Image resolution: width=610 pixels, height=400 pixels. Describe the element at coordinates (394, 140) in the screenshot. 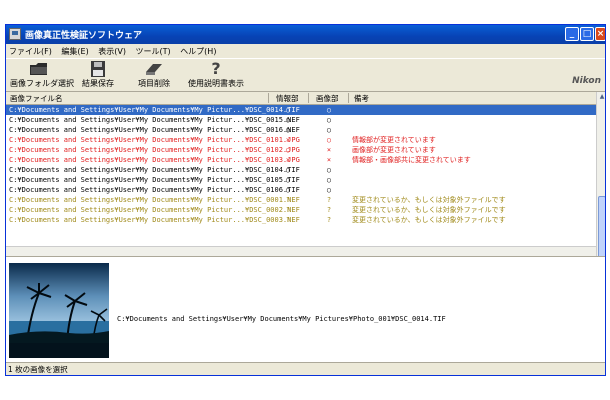

I see `row-note: 情報部が変更されています` at that location.